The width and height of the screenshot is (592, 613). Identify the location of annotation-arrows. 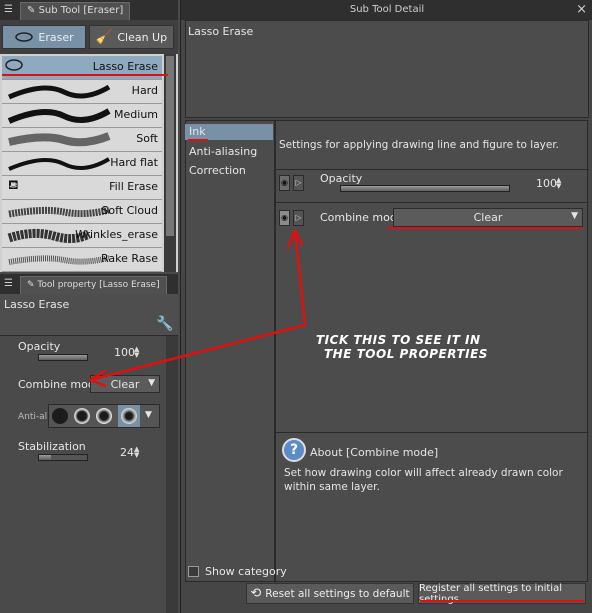
(198, 308).